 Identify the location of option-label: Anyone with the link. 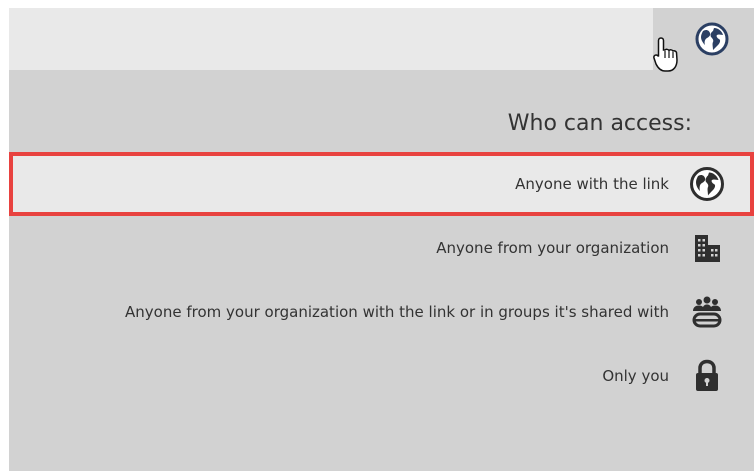
(592, 184).